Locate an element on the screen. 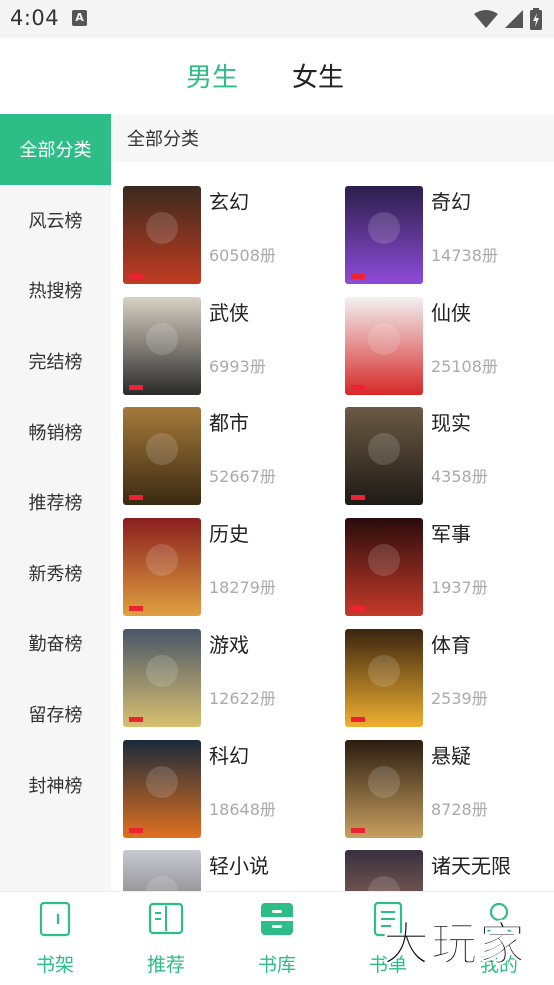 The width and height of the screenshot is (554, 985). nav-recommend-label: 推荐 is located at coordinates (165, 965).